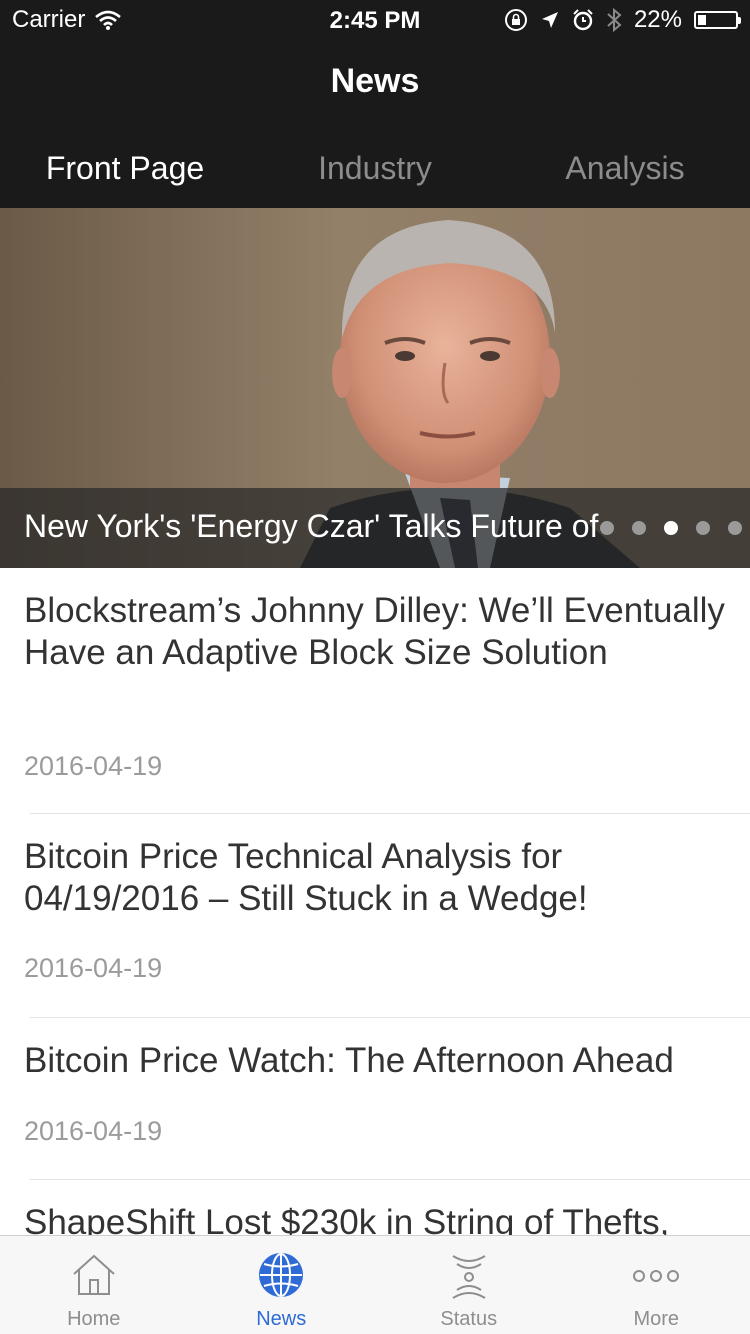 This screenshot has width=750, height=1334. Describe the element at coordinates (375, 20) in the screenshot. I see `status-bar: Carrier 2:45 PM 22%` at that location.